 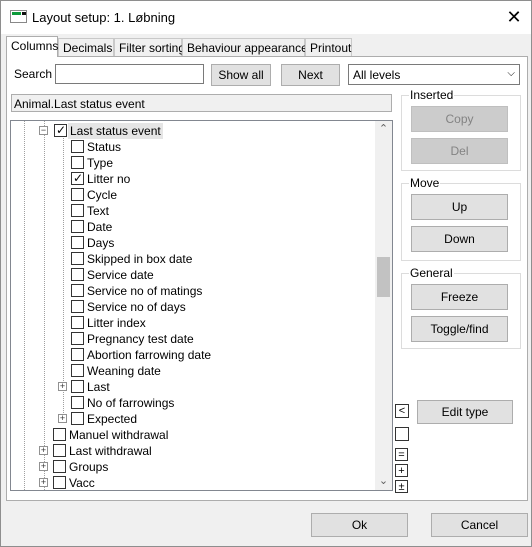 I want to click on tab-behaviour-appearance: Behaviour appearance, so click(x=245, y=47).